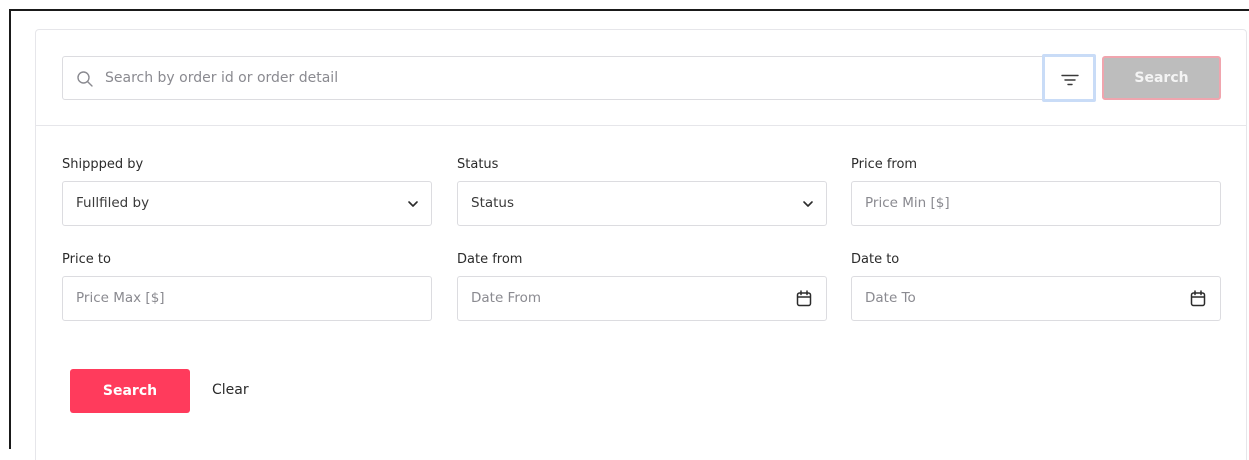 Image resolution: width=1249 pixels, height=460 pixels. What do you see at coordinates (490, 259) in the screenshot?
I see `date-from-label: Date from` at bounding box center [490, 259].